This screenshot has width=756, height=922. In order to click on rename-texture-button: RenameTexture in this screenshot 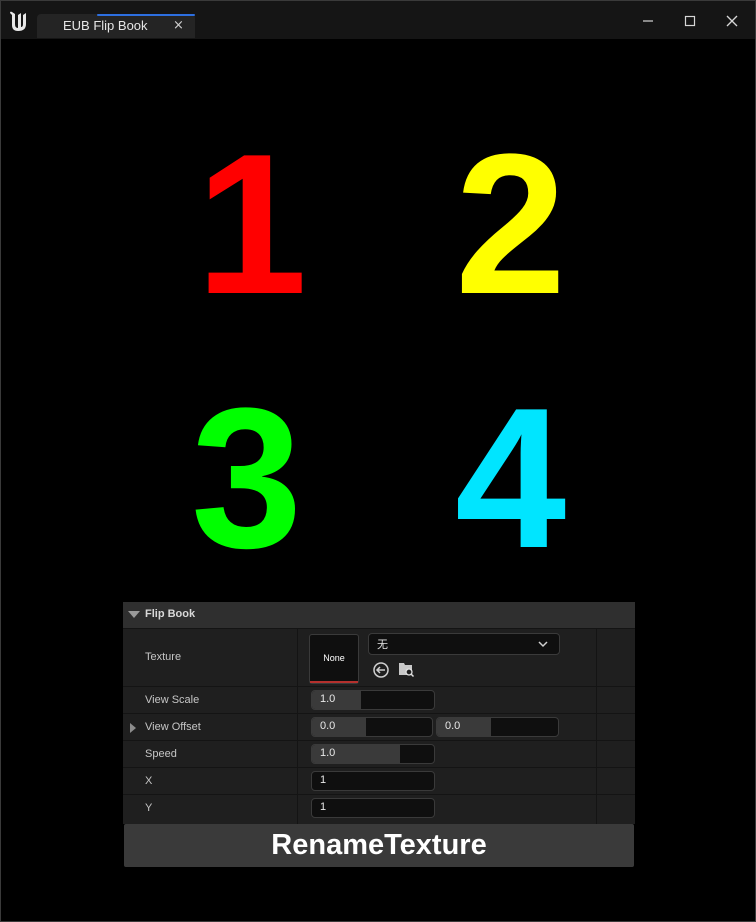, I will do `click(379, 845)`.